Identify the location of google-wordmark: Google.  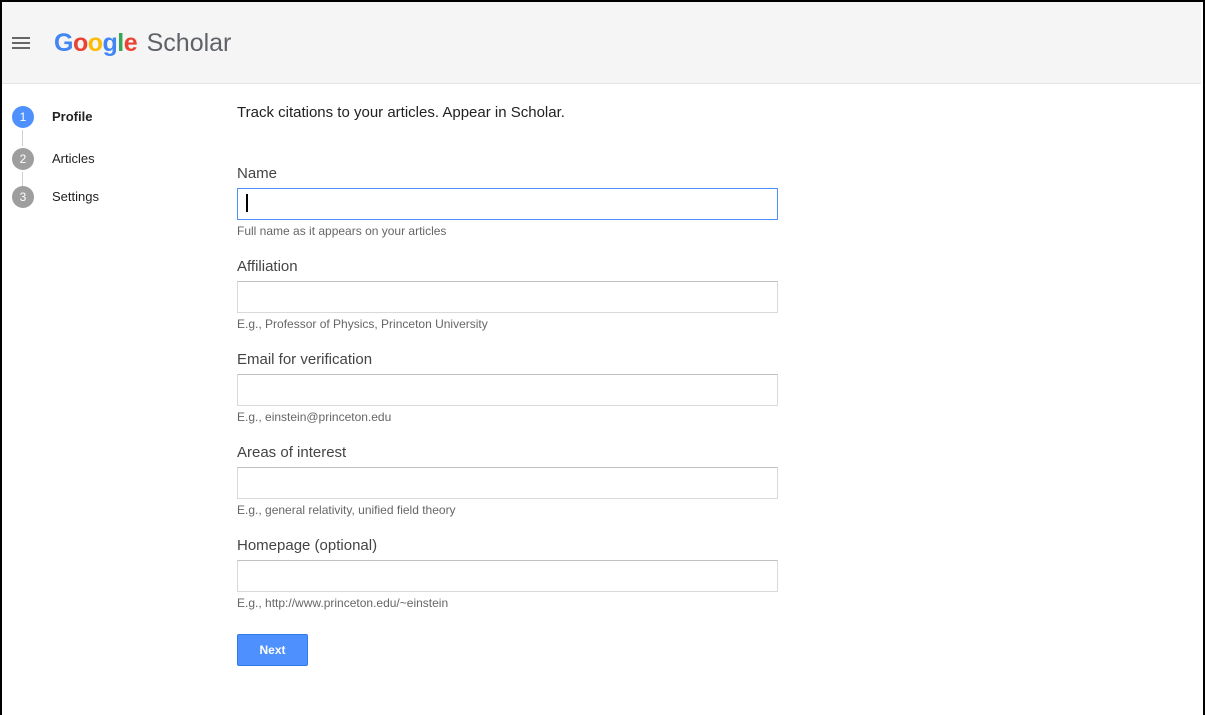
(99, 43).